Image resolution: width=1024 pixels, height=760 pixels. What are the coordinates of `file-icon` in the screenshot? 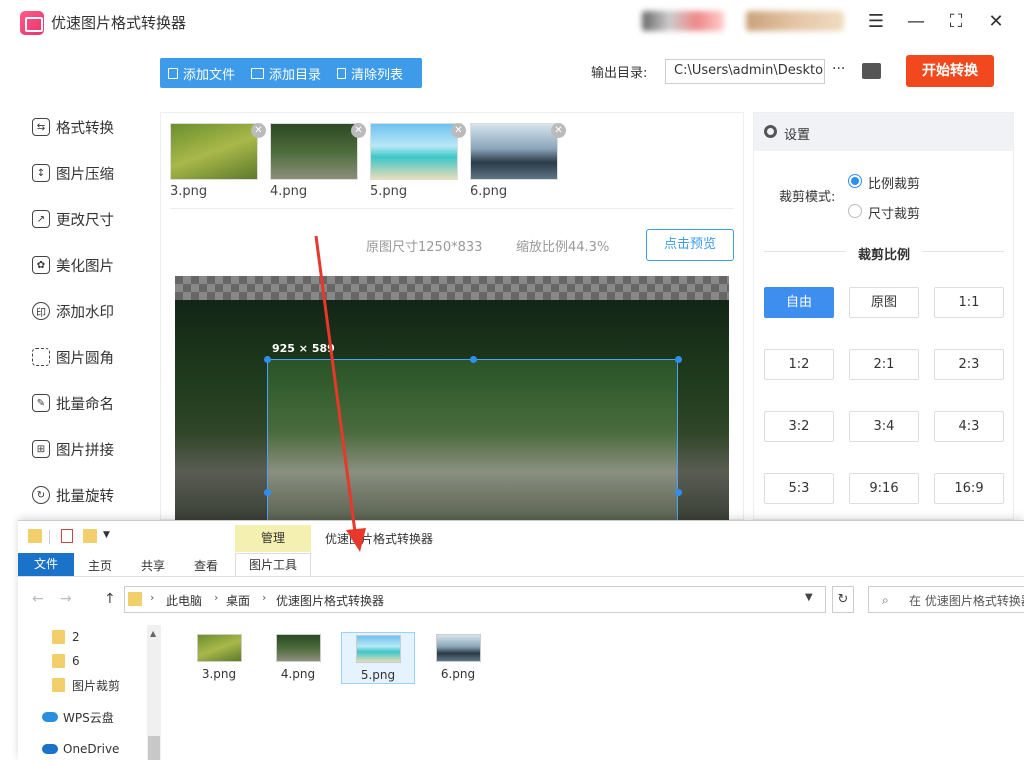 It's located at (173, 73).